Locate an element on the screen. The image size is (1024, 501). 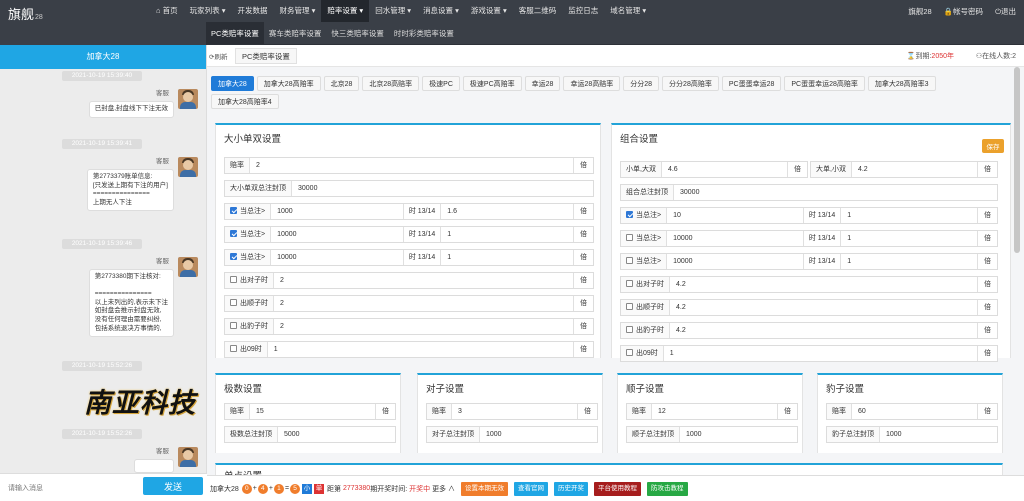
menu-odds: 赔率设置 ▾ is located at coordinates (345, 11).